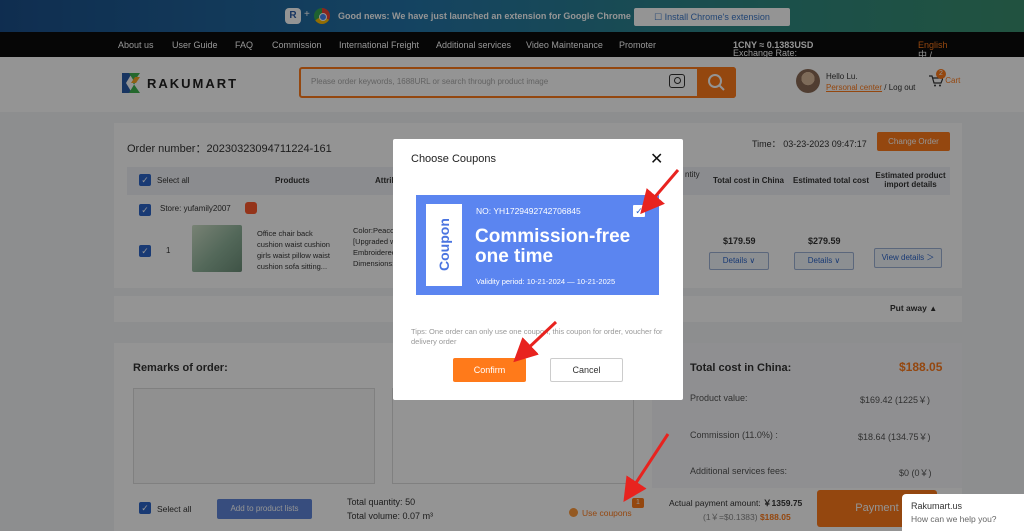  Describe the element at coordinates (454, 159) in the screenshot. I see `dialog-title: Choose Coupons` at that location.